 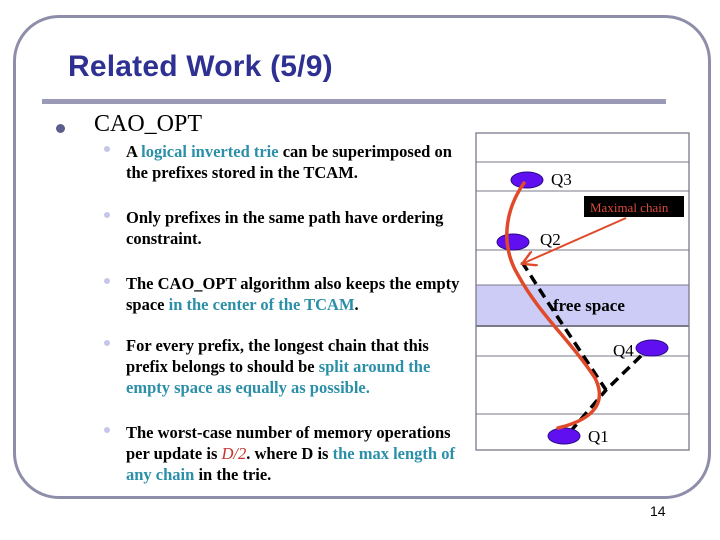 What do you see at coordinates (652, 348) in the screenshot?
I see `node-q4` at bounding box center [652, 348].